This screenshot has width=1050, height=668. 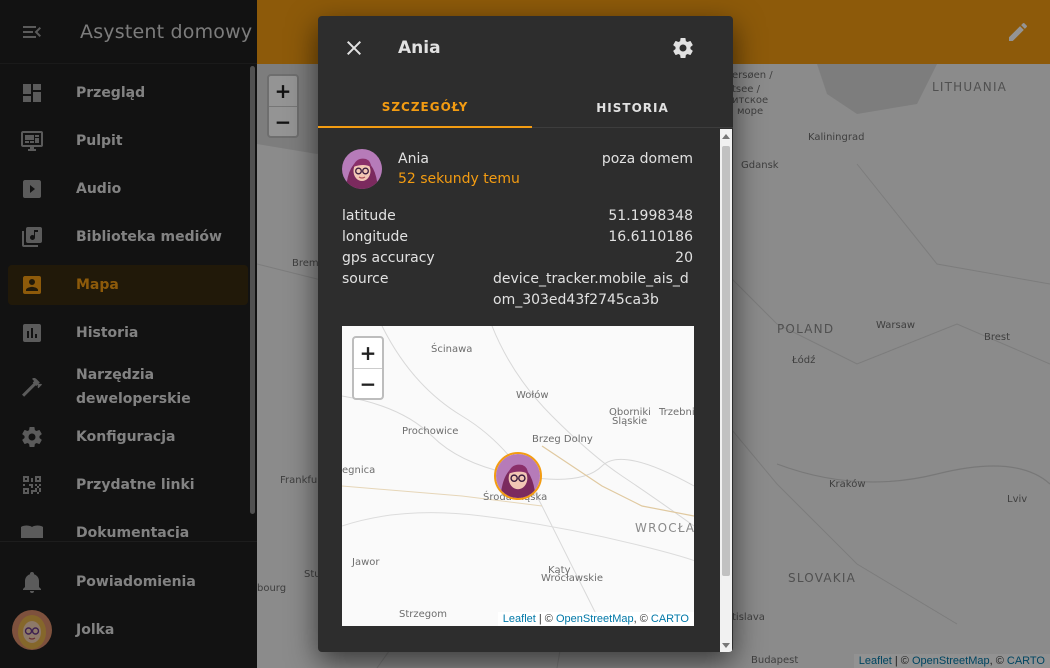 I want to click on entity-name: Ania, so click(x=413, y=159).